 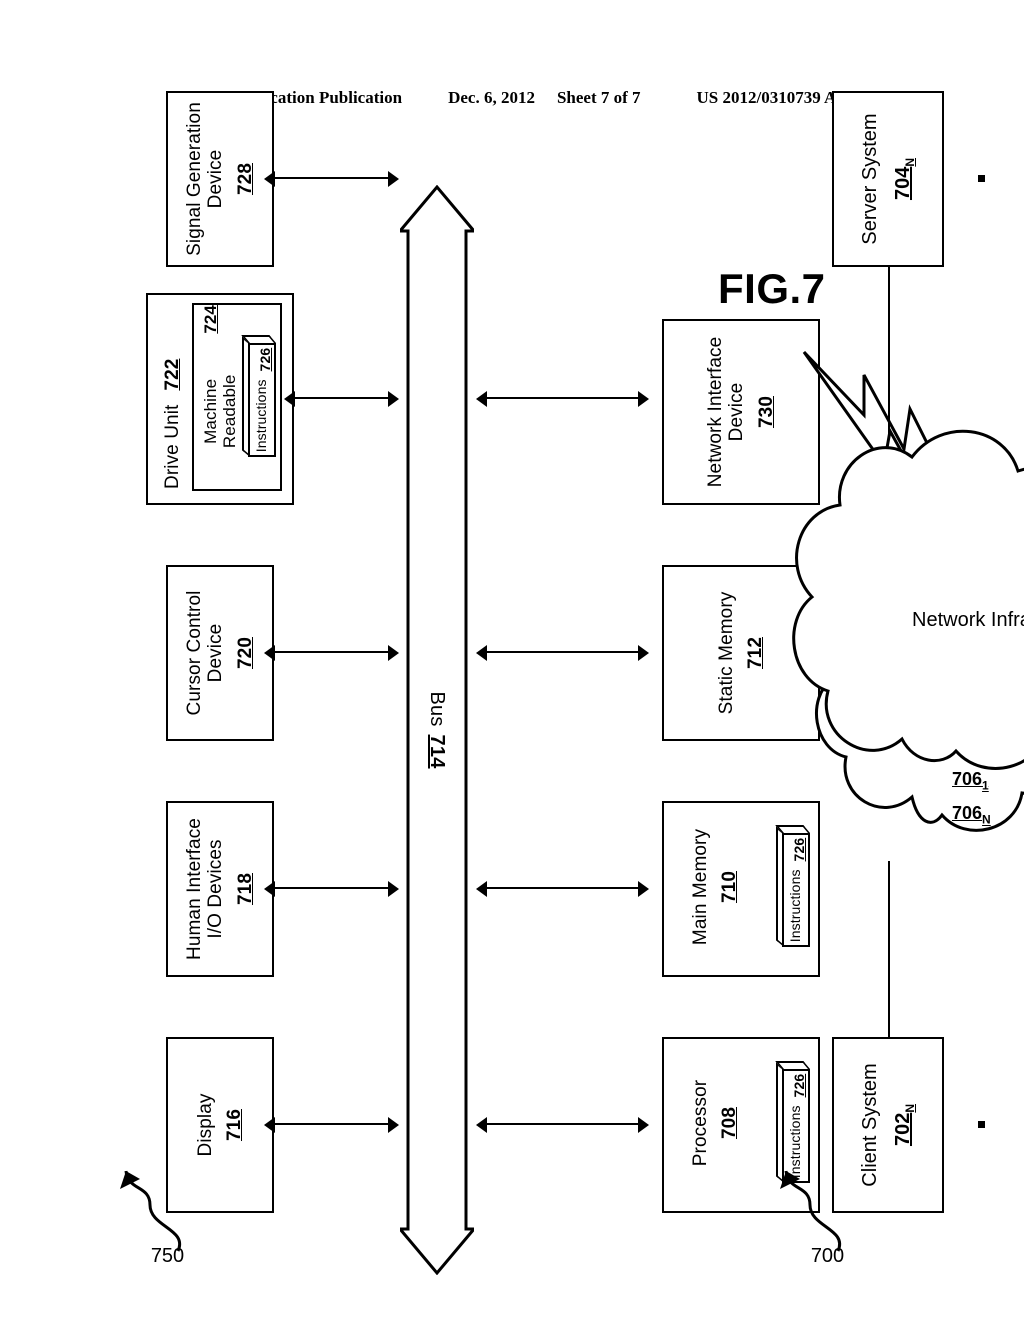 I want to click on arrow-up-driveunit, so click(x=289, y=399).